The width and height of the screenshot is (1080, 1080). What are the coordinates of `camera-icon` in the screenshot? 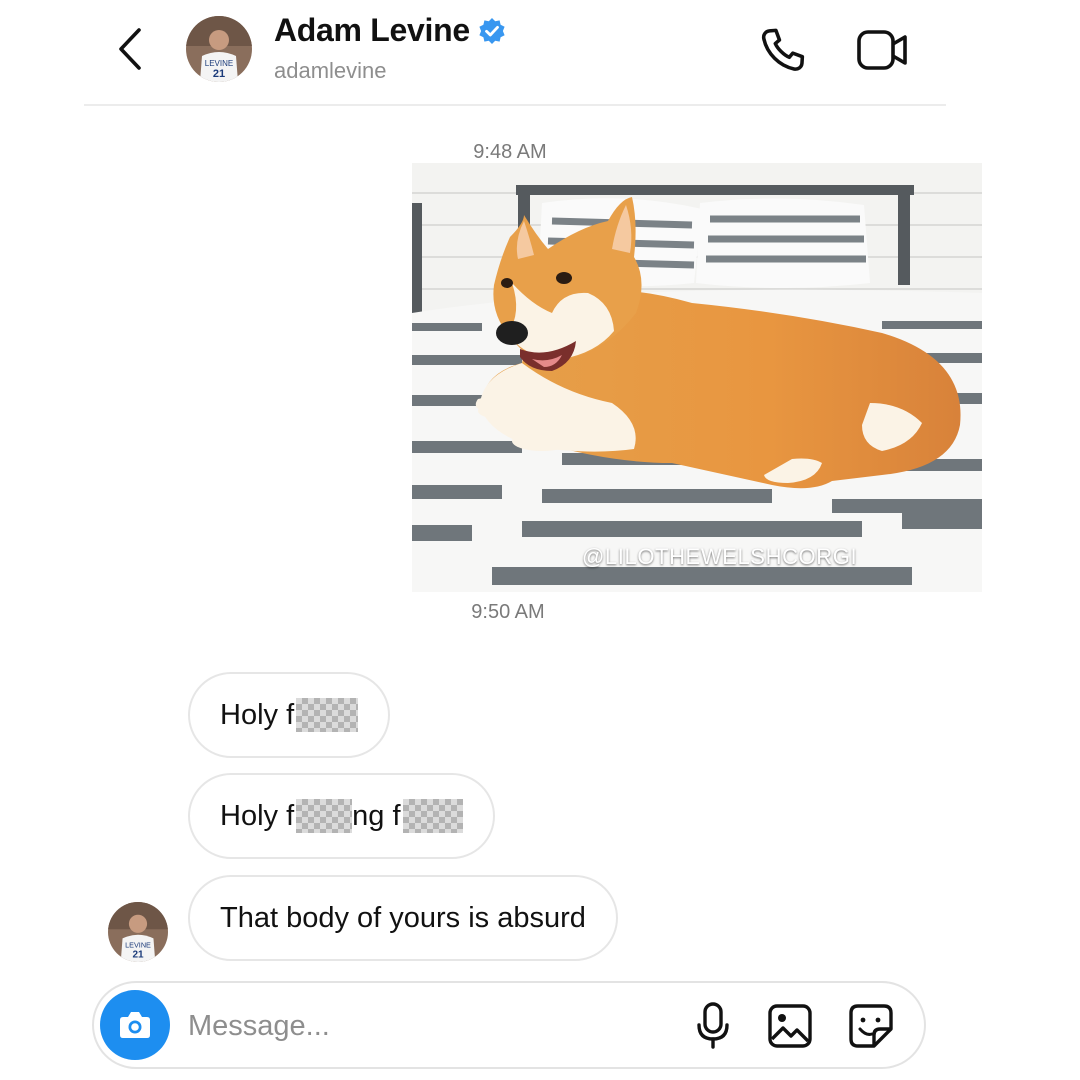 It's located at (135, 1025).